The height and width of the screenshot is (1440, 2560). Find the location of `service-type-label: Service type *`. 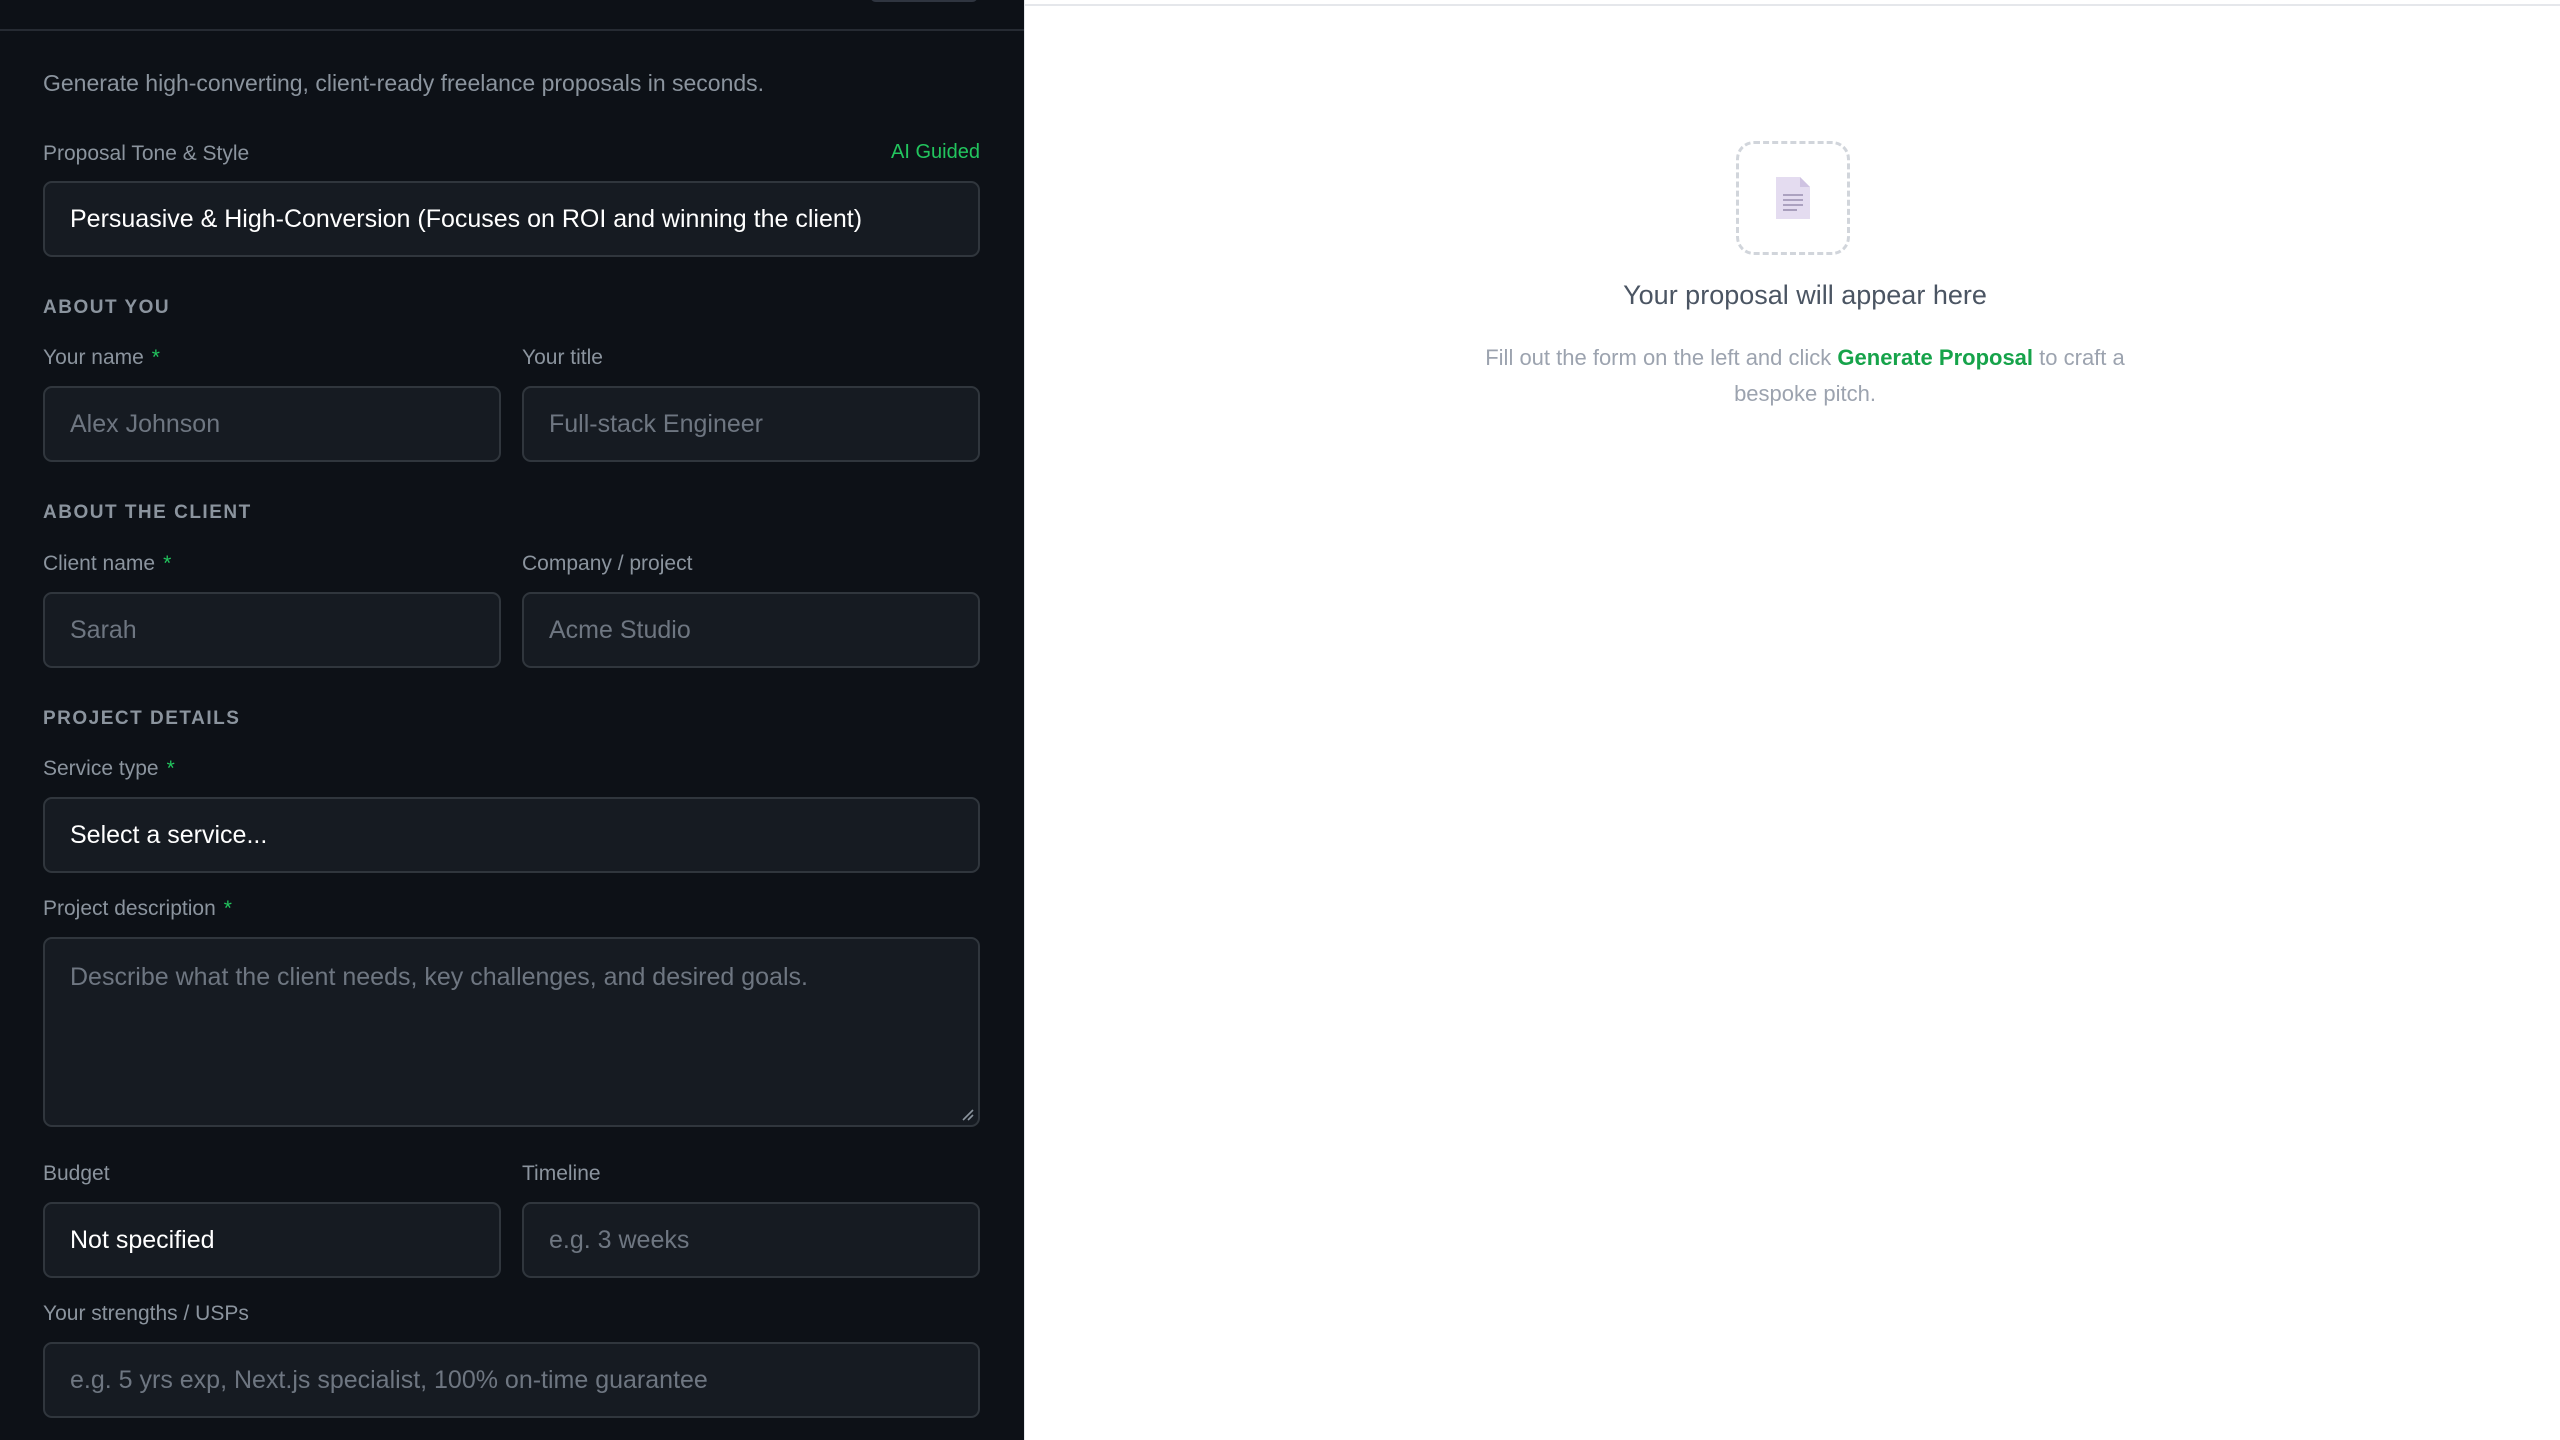

service-type-label: Service type * is located at coordinates (109, 769).